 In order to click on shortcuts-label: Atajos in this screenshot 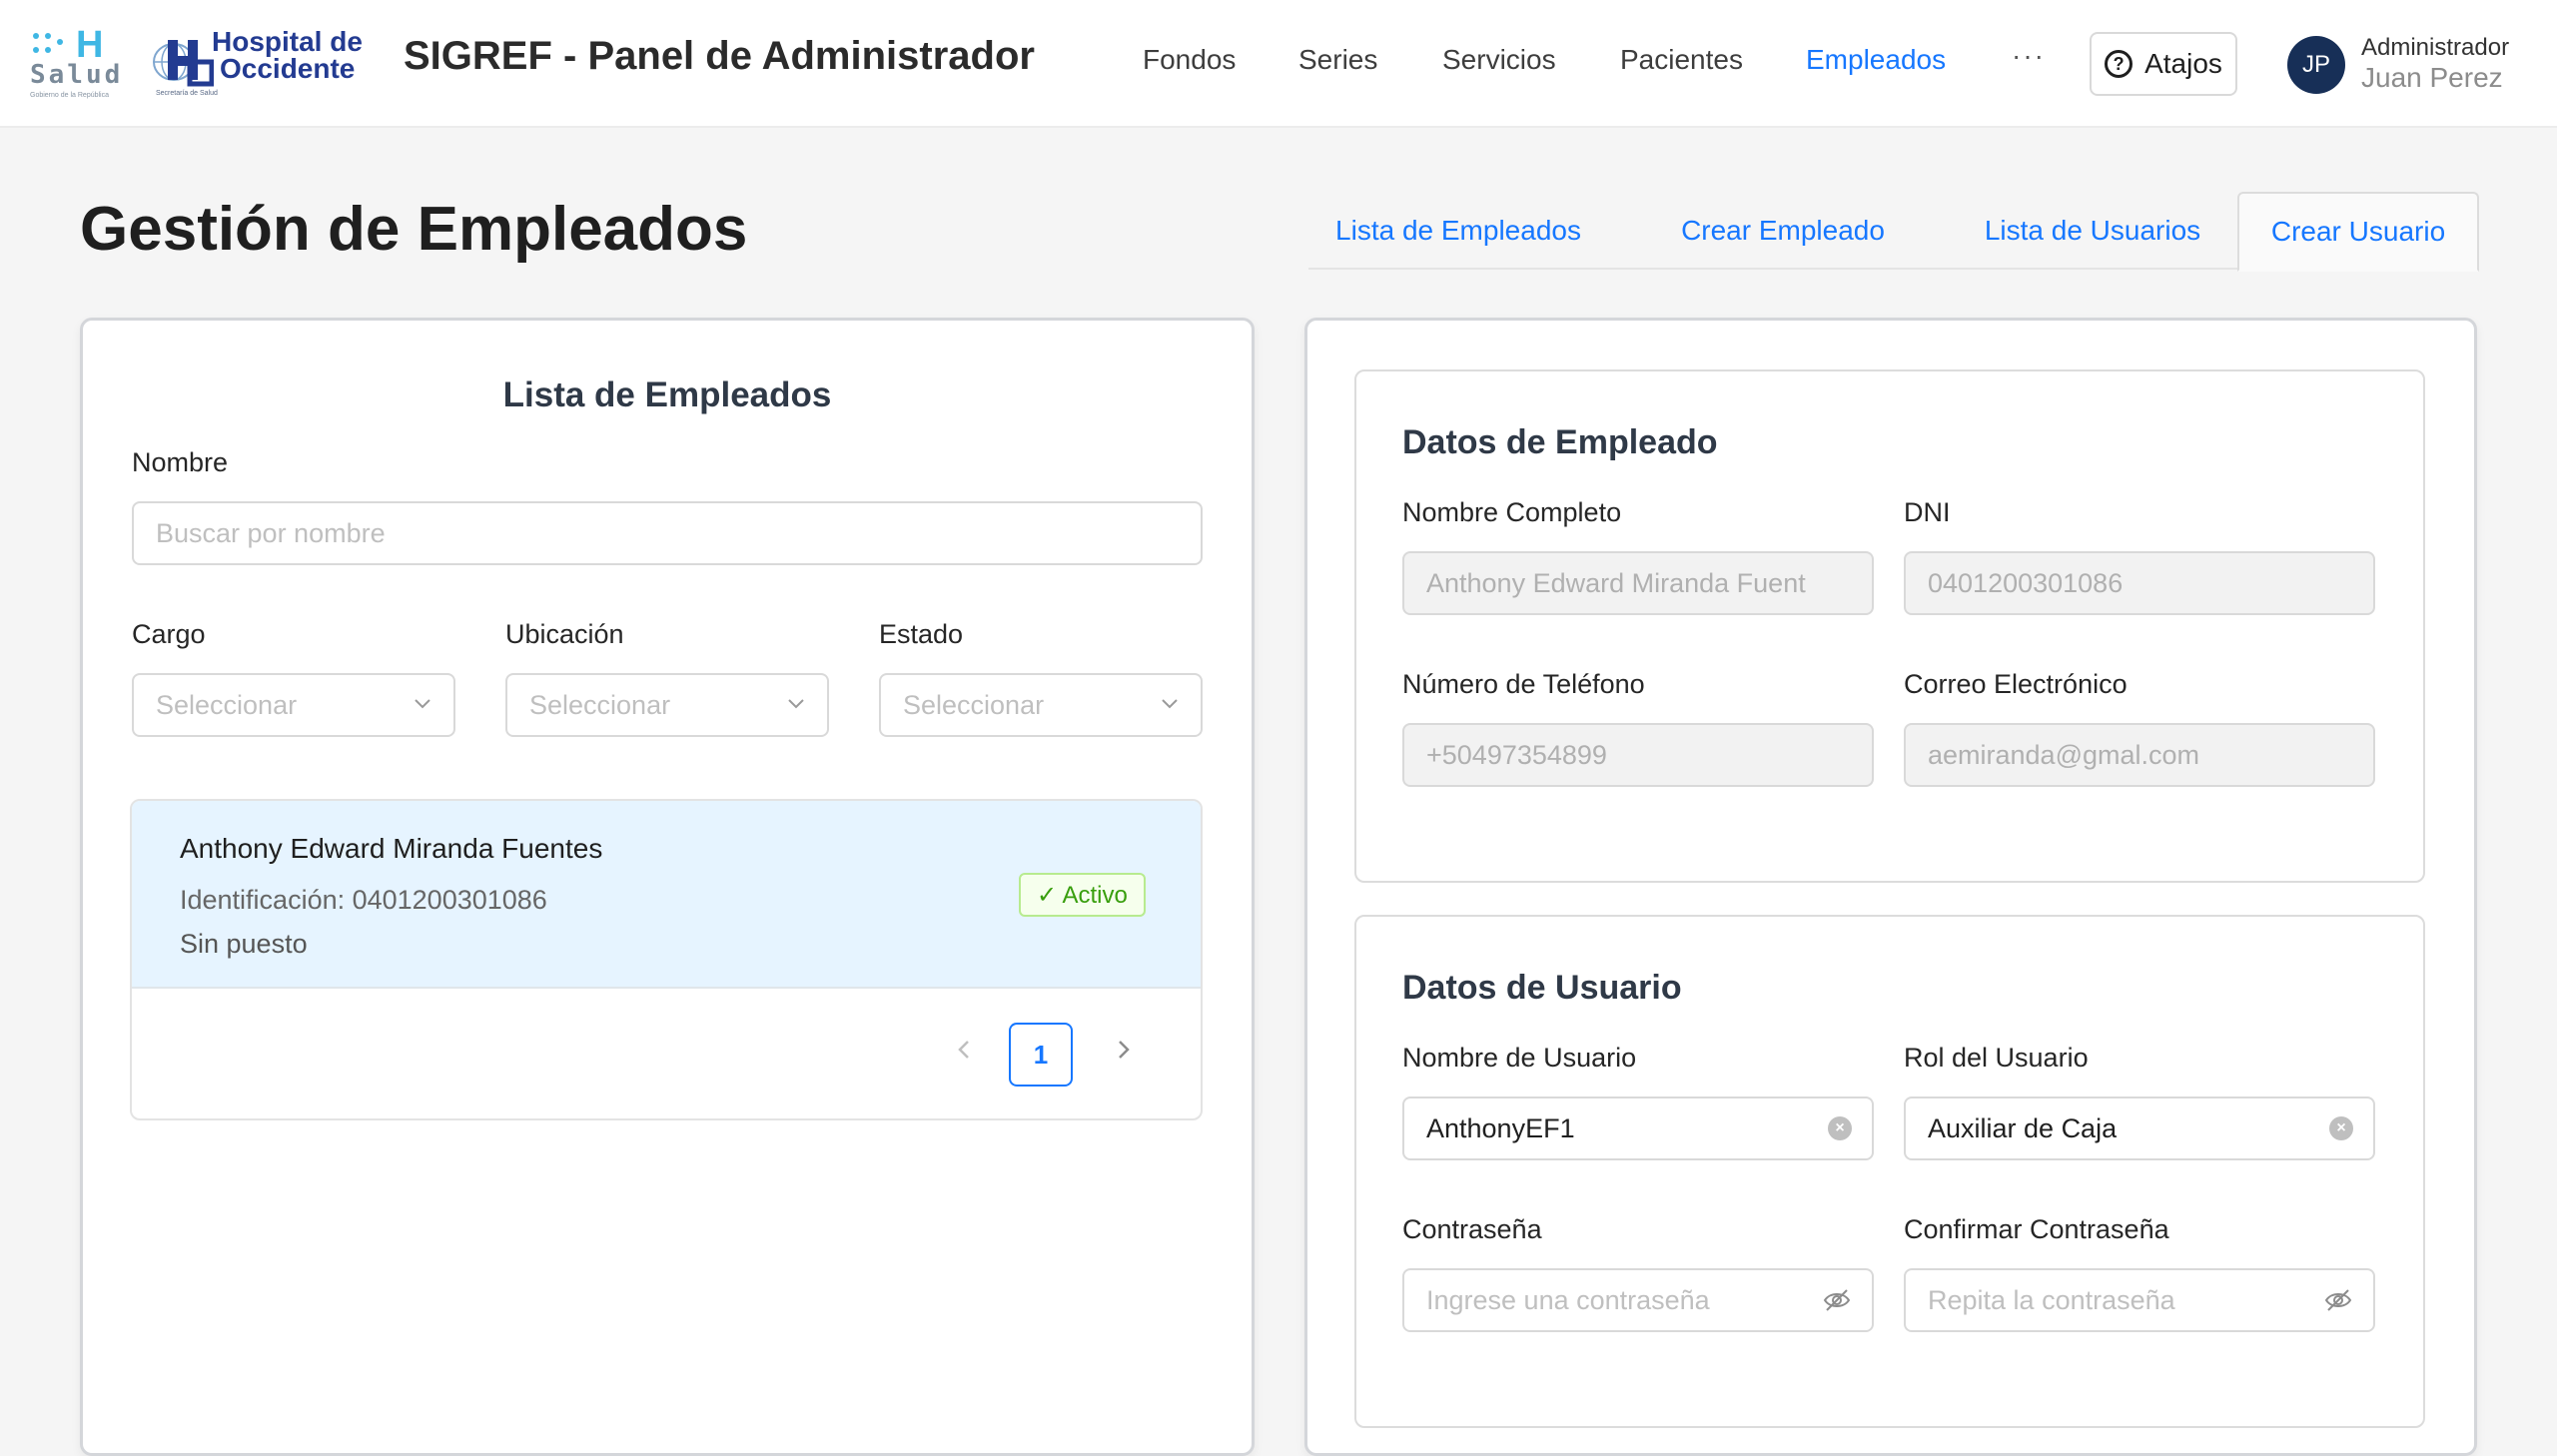, I will do `click(2183, 64)`.